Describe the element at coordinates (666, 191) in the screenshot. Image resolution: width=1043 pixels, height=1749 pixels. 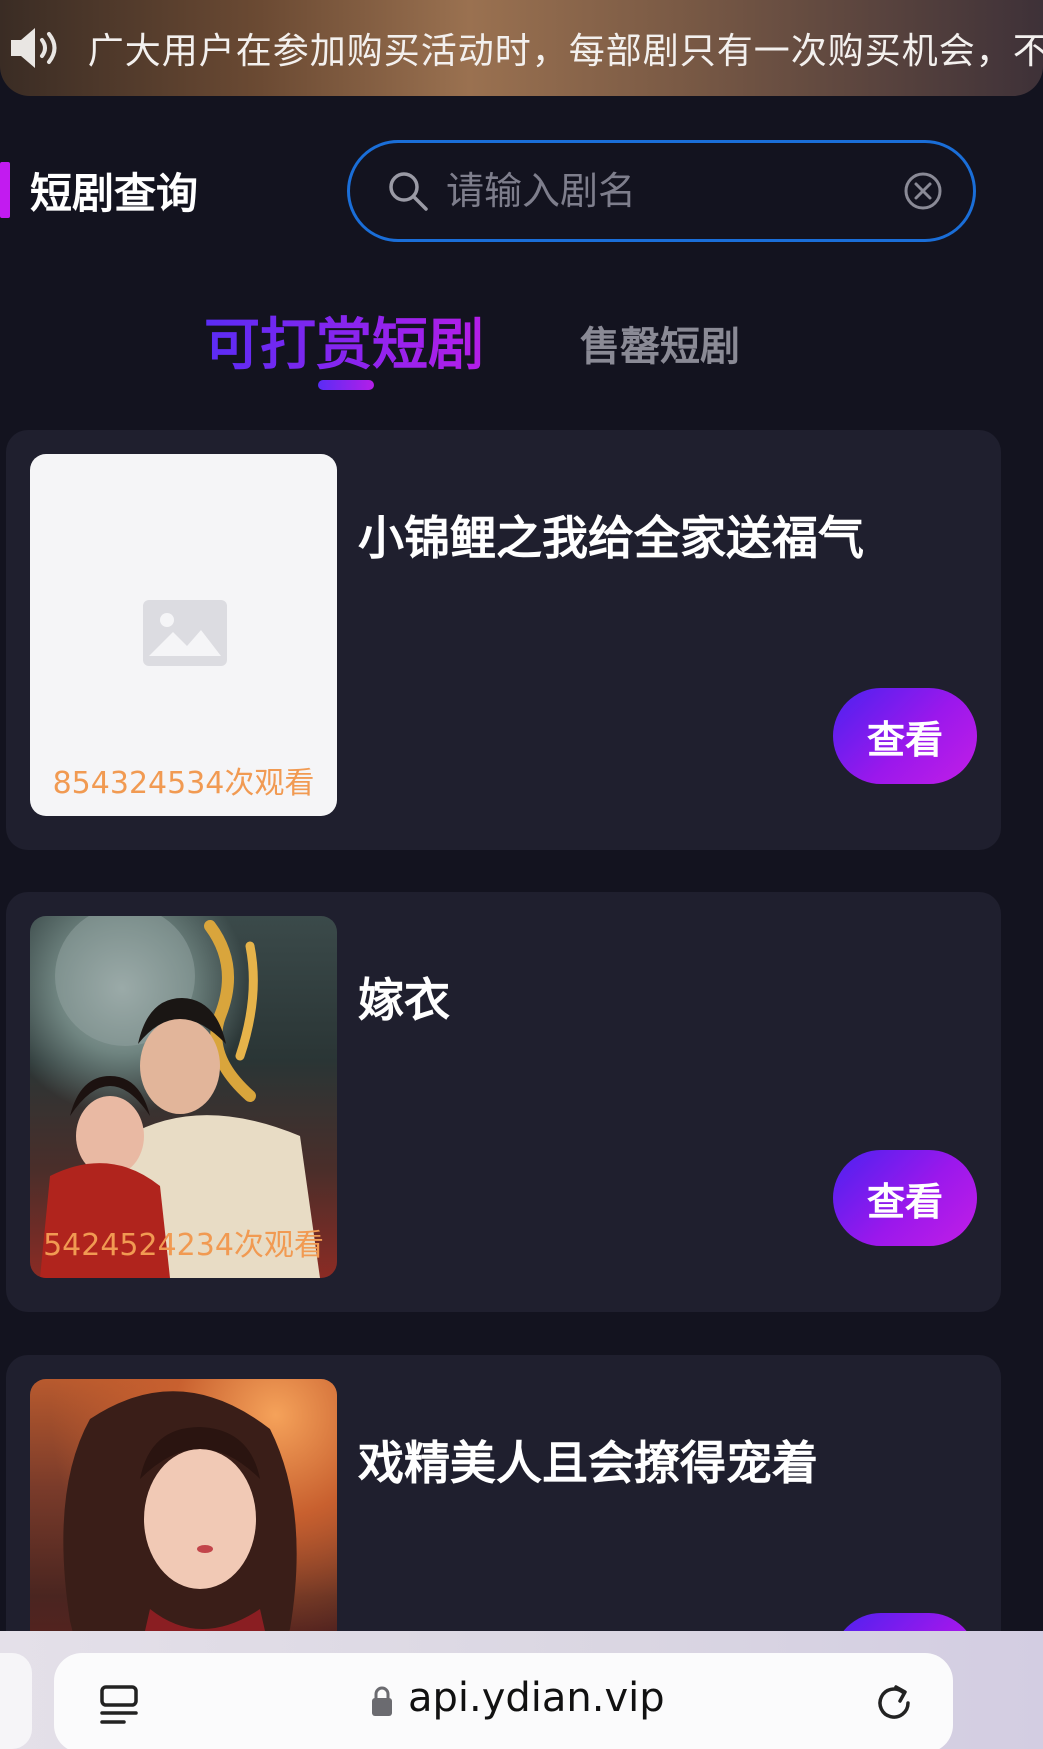
I see `search-input` at that location.